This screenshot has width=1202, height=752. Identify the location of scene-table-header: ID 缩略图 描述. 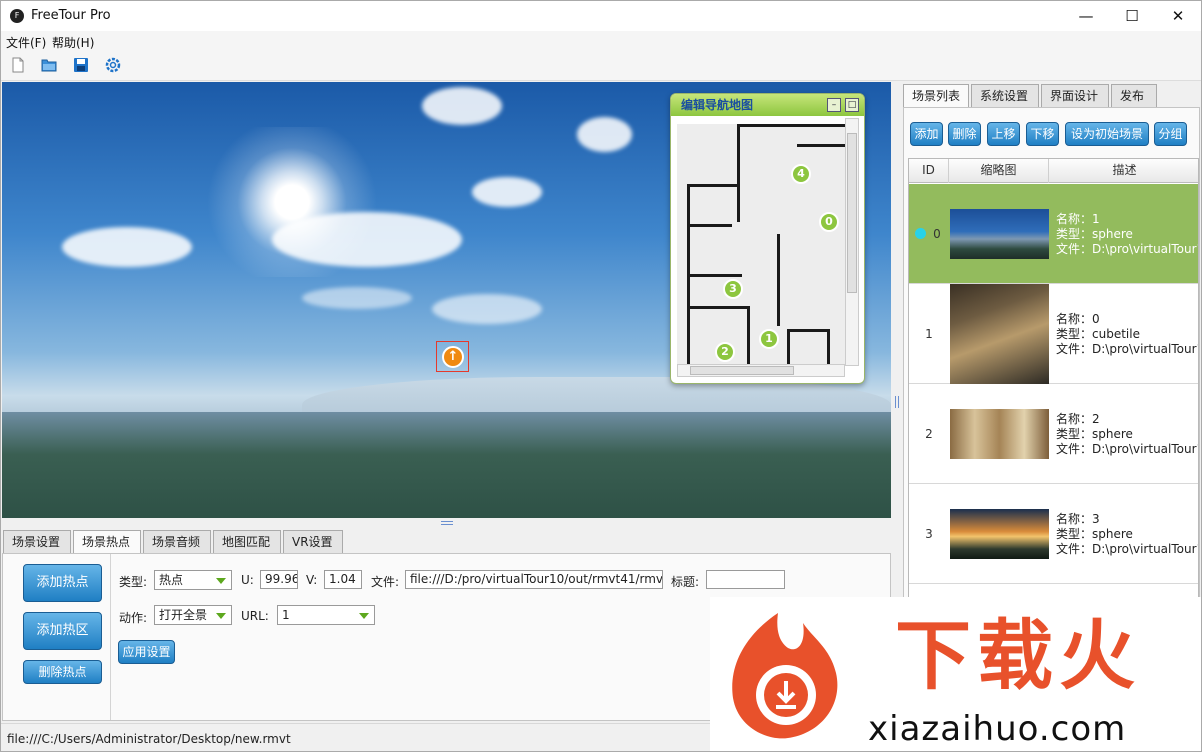
(1053, 171).